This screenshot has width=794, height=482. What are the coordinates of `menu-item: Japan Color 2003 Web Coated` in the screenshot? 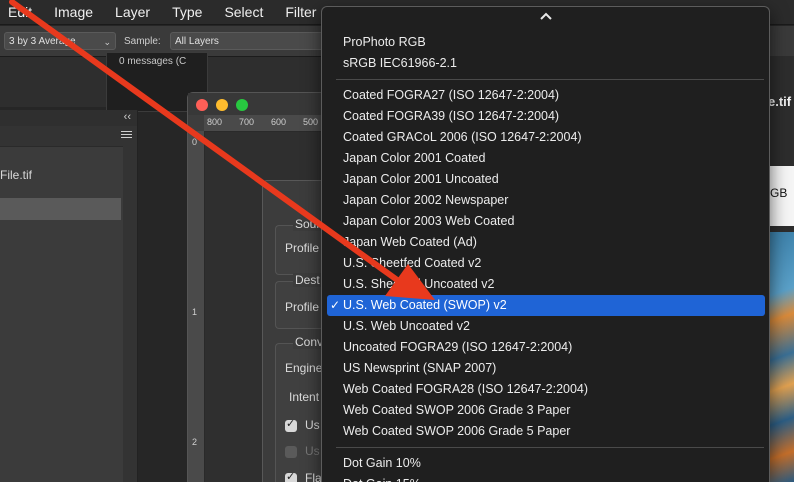 It's located at (546, 221).